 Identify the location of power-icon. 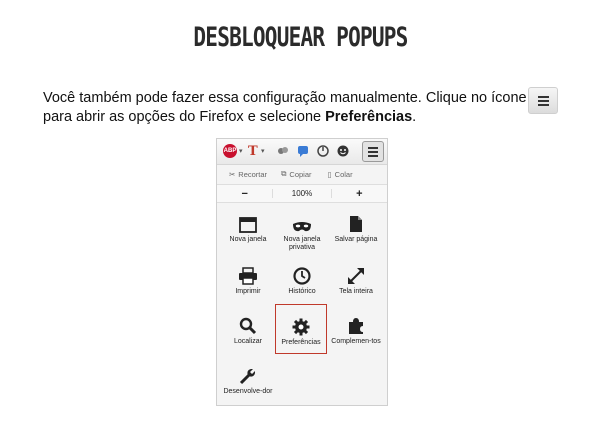
(323, 151).